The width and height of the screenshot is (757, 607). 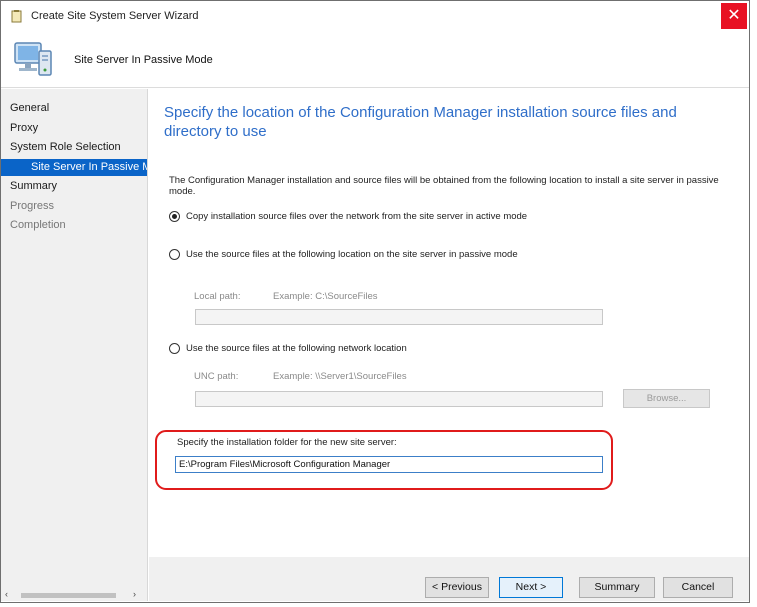 What do you see at coordinates (216, 376) in the screenshot?
I see `unc-path-label: UNC path:` at bounding box center [216, 376].